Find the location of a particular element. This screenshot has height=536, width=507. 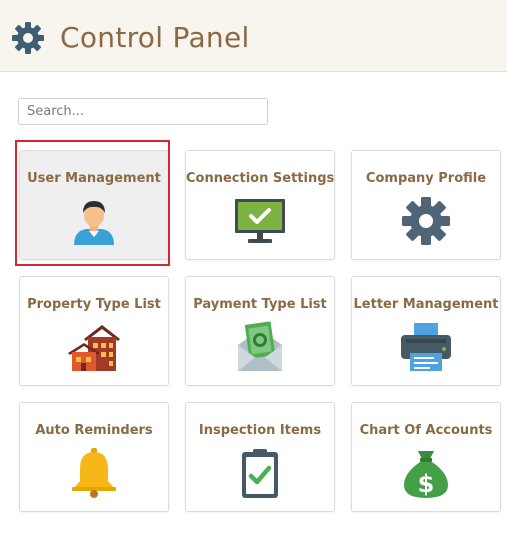

tile-label: Property Type List is located at coordinates (94, 304).